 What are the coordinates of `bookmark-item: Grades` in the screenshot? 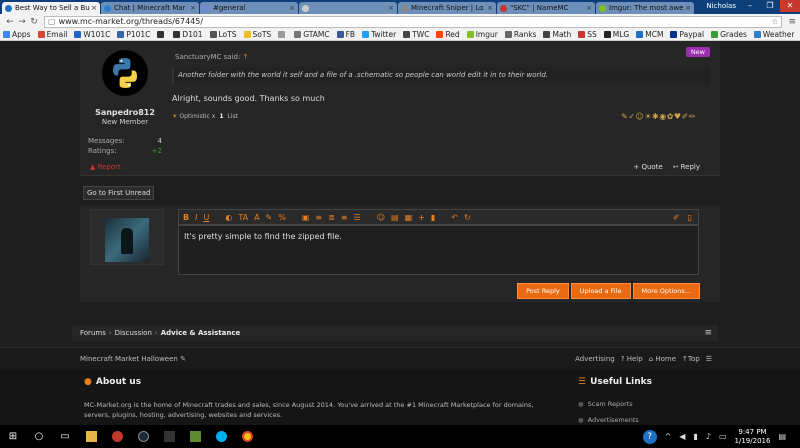 It's located at (729, 34).